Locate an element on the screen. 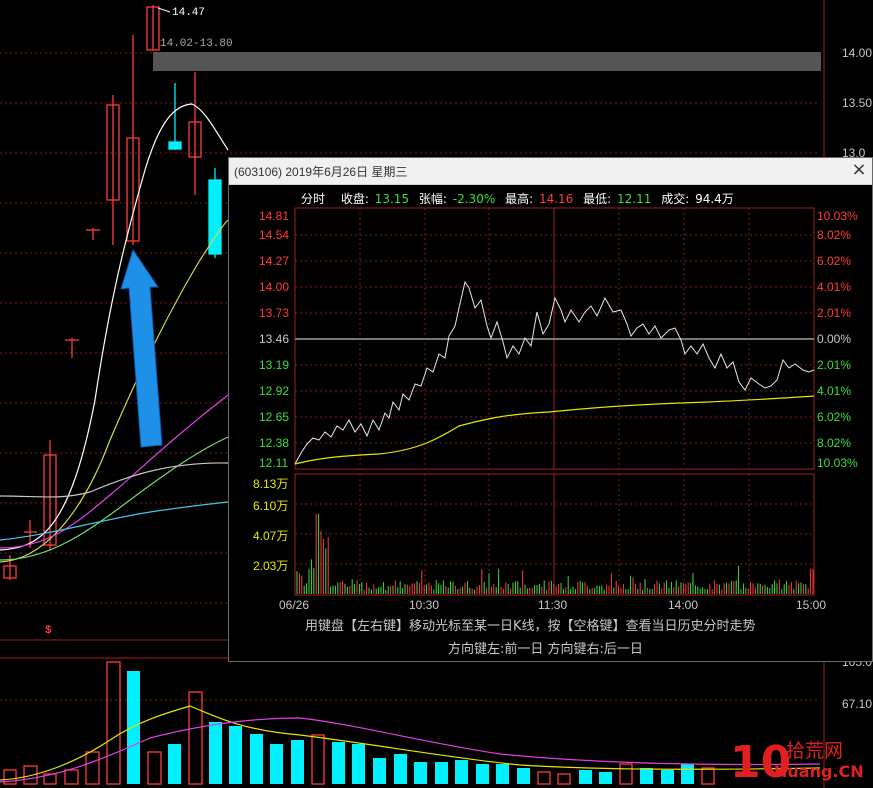  price-label: 13.19 is located at coordinates (274, 365).